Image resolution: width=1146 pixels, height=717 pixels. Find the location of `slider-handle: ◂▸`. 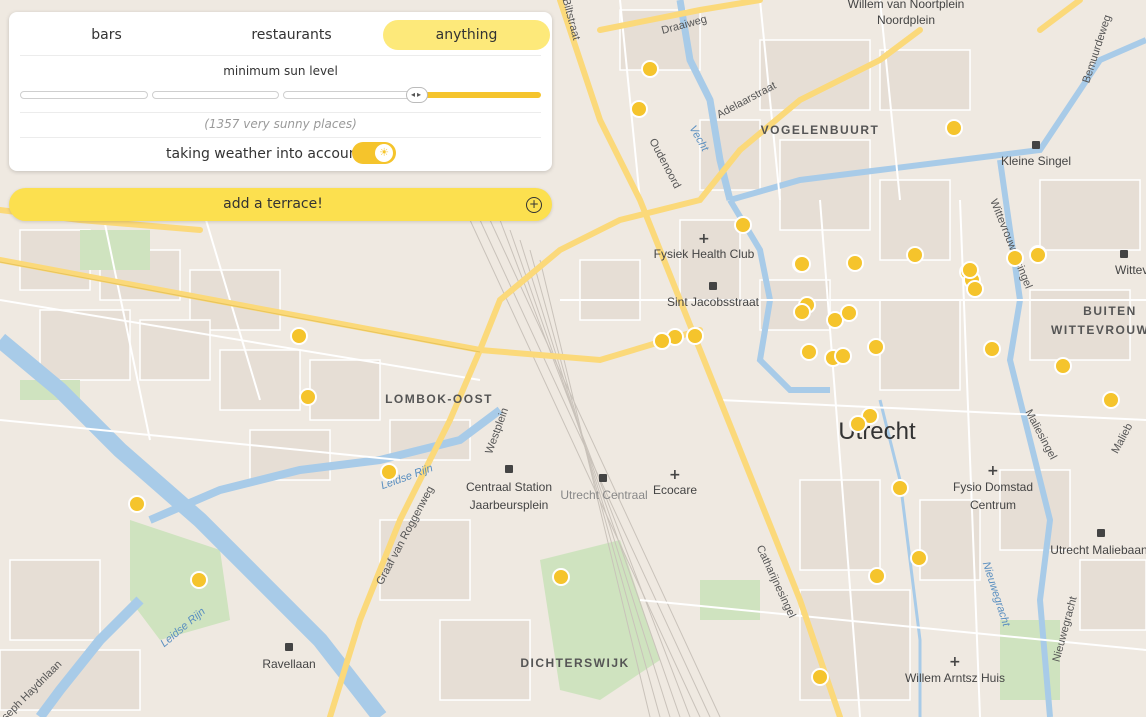

slider-handle: ◂▸ is located at coordinates (417, 95).